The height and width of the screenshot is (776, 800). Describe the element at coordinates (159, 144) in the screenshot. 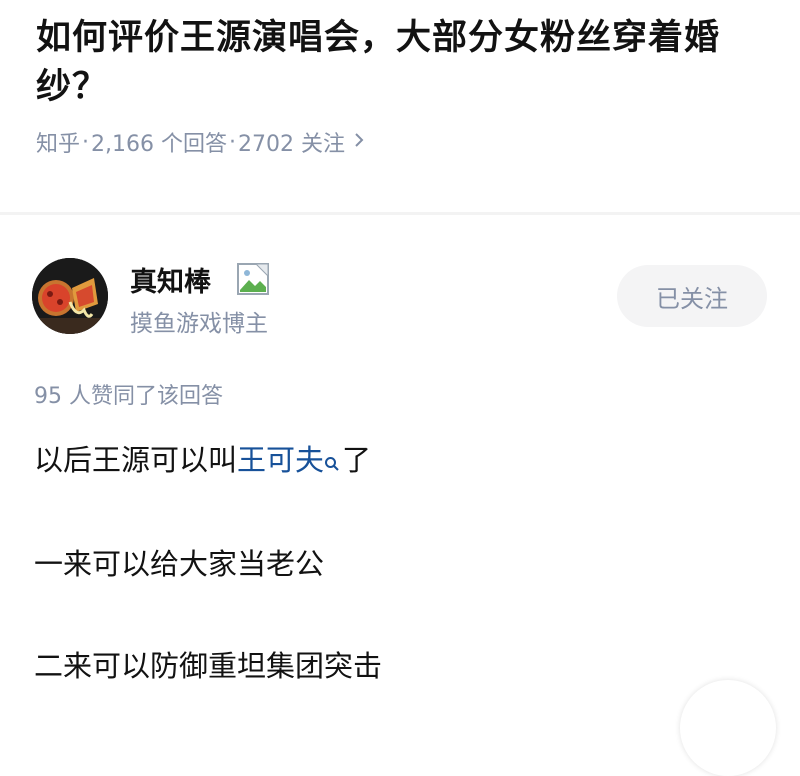

I see `answer-count: 2,166 个回答` at that location.